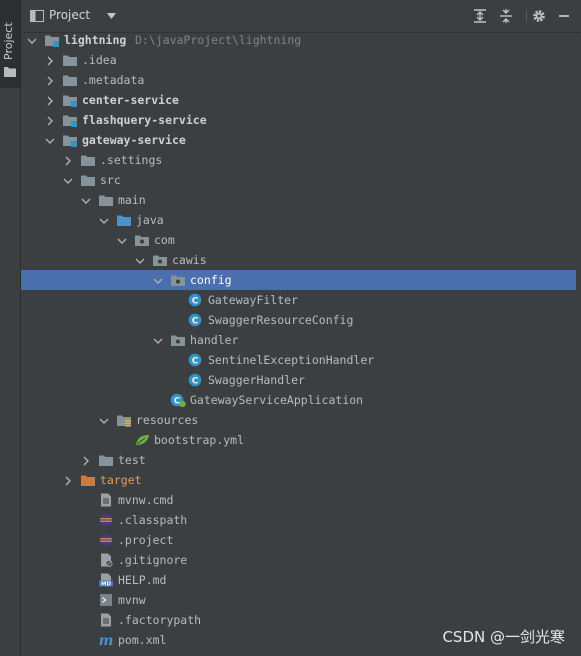 This screenshot has width=581, height=656. Describe the element at coordinates (298, 480) in the screenshot. I see `tree-row: target` at that location.